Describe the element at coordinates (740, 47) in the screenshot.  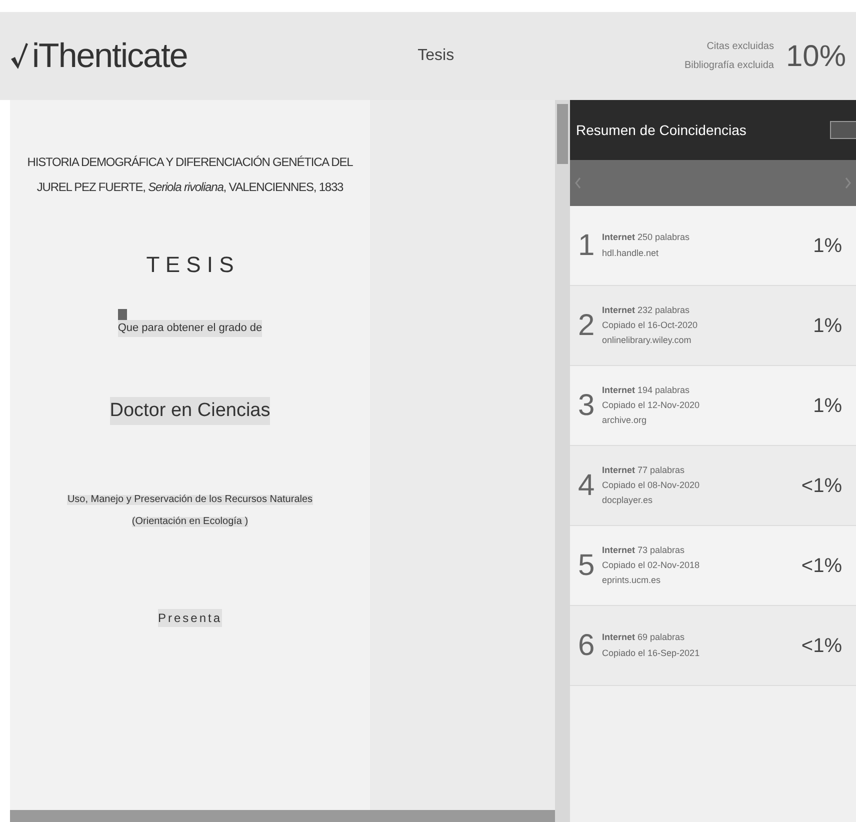
I see `filter-label: Citas excluidas` at that location.